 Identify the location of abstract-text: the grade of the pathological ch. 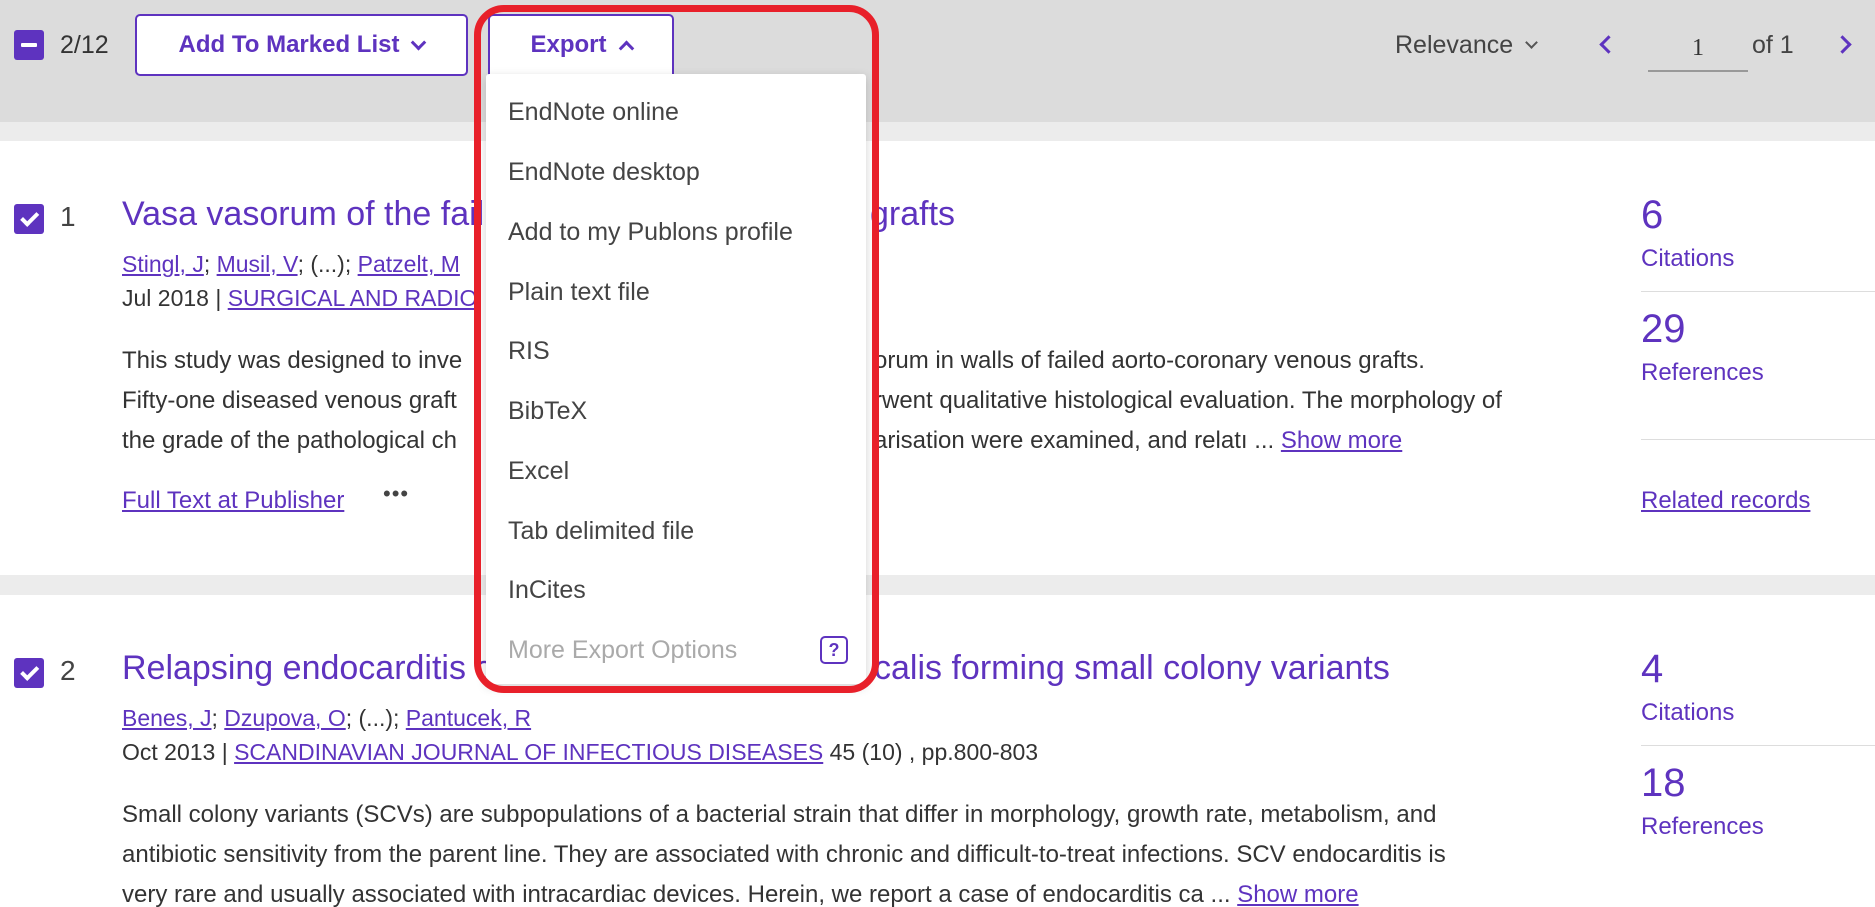
(289, 440).